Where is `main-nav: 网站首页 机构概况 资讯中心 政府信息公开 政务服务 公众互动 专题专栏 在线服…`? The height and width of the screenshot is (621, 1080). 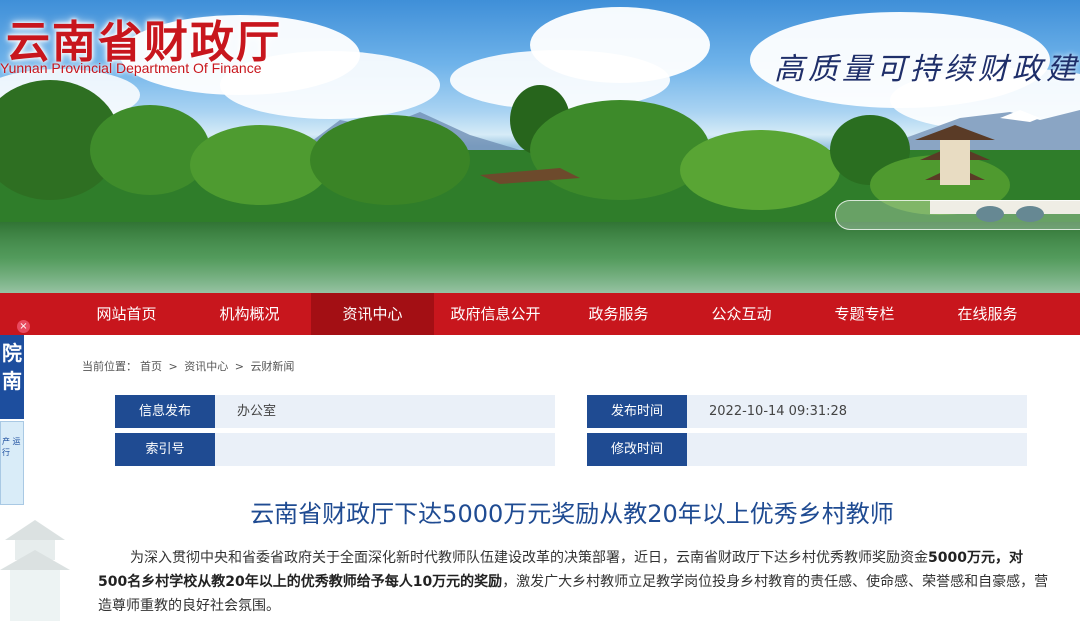 main-nav: 网站首页 机构概况 资讯中心 政府信息公开 政务服务 公众互动 专题专栏 在线服… is located at coordinates (540, 314).